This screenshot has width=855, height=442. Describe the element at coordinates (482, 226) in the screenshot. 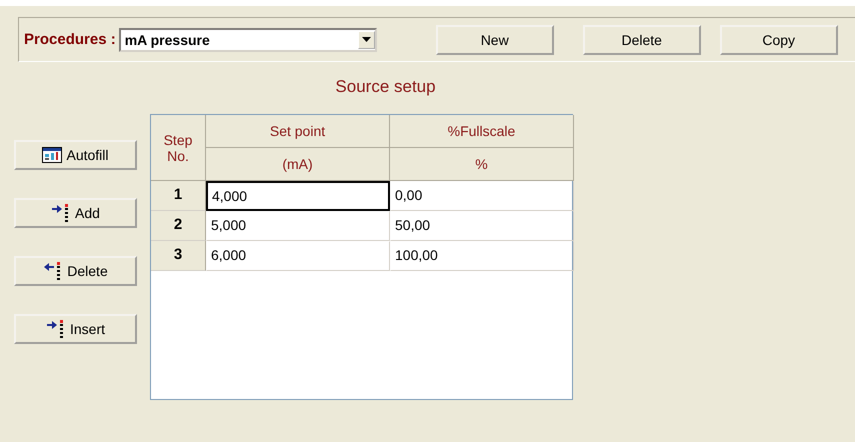

I see `table-cell: 50,00` at that location.